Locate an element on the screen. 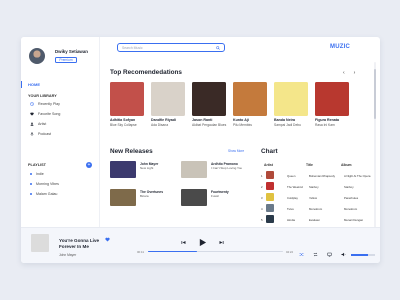 This screenshot has width=400, height=300. table-row: 5 Hindia Evaluasi Menari Dengan is located at coordinates (317, 220).